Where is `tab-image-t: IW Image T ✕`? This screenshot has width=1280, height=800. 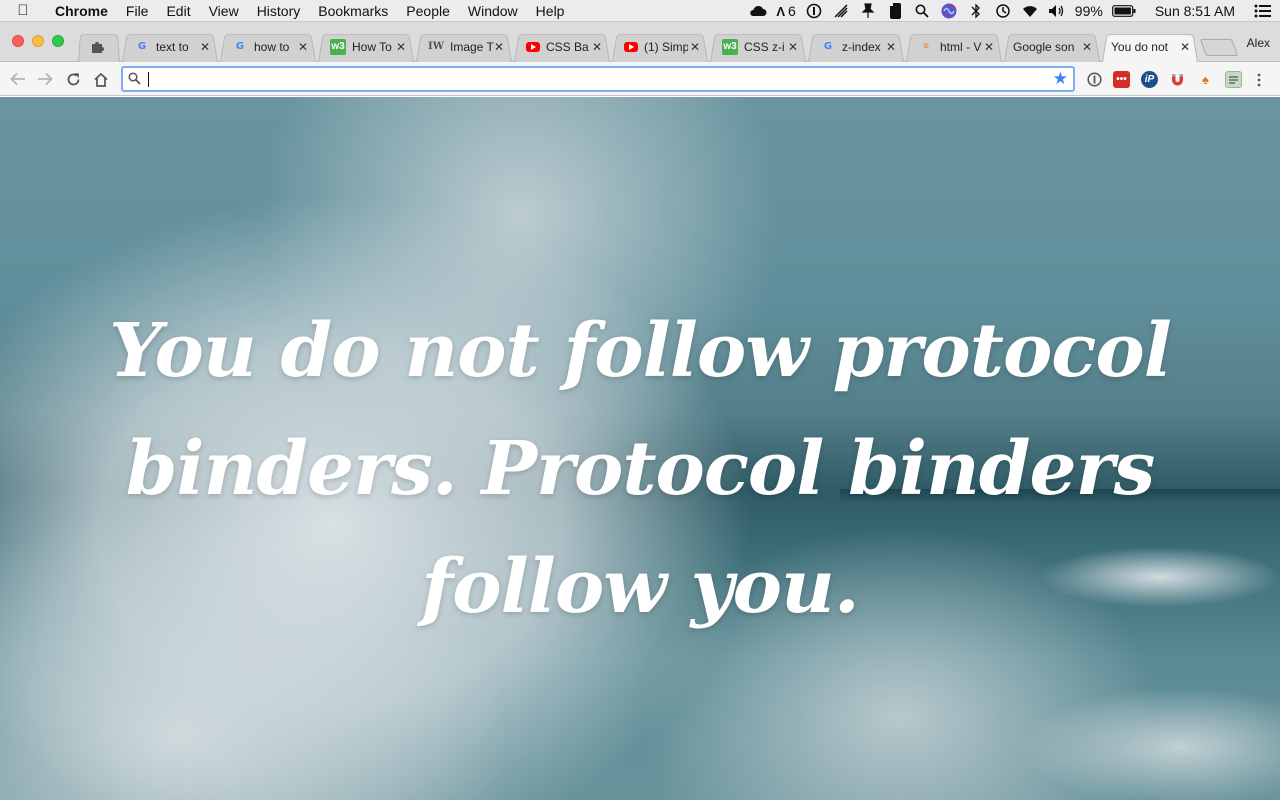 tab-image-t: IW Image T ✕ is located at coordinates (464, 46).